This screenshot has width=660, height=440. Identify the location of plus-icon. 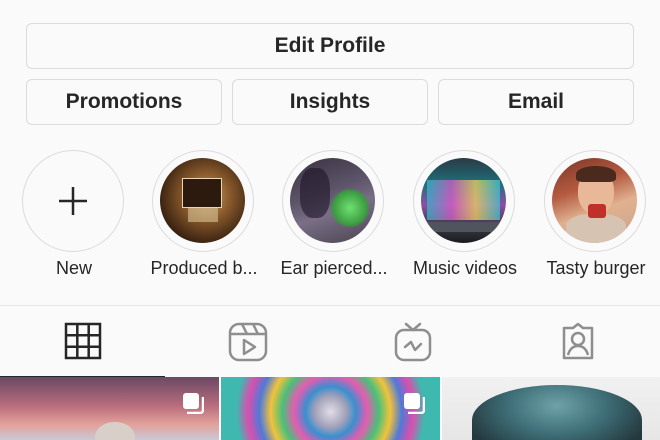
(73, 201).